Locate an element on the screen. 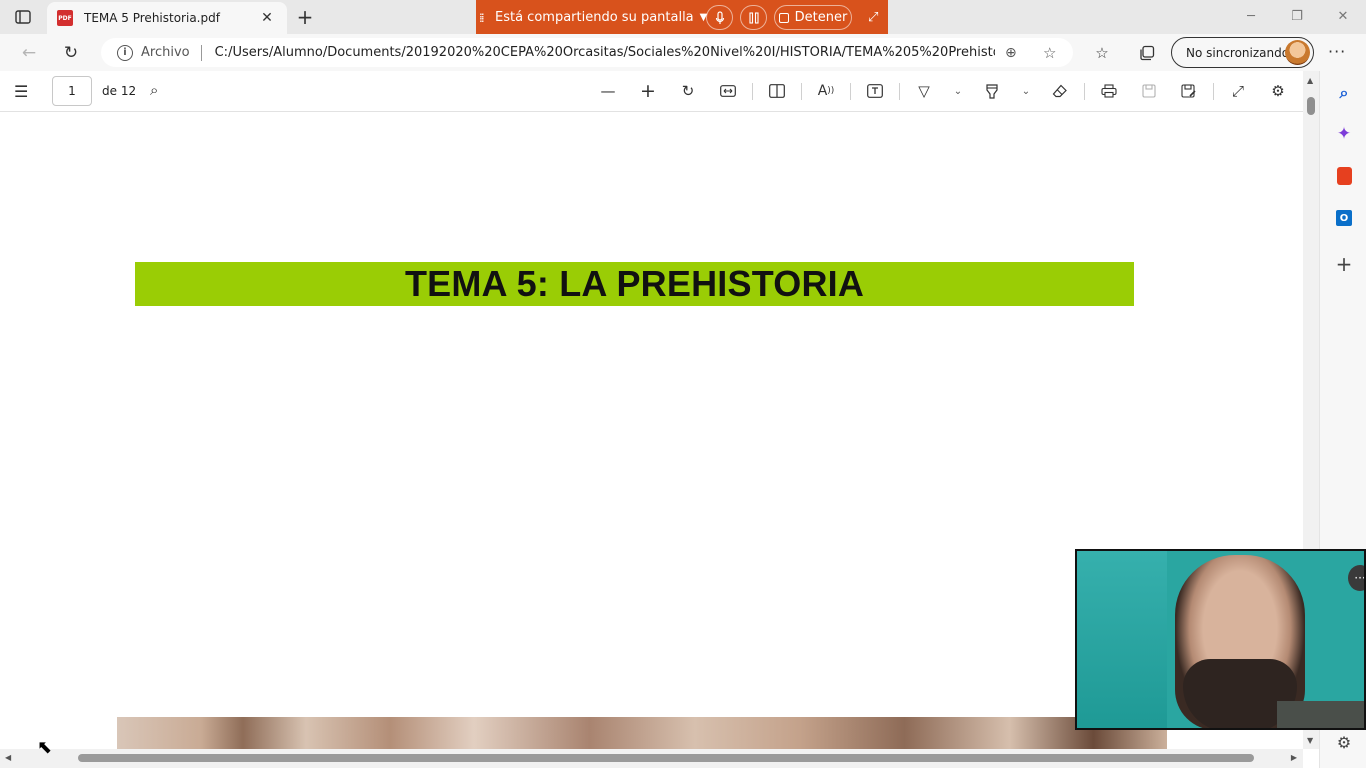 This screenshot has width=1366, height=768. fullscreen-icon: ⤢ is located at coordinates (1238, 91).